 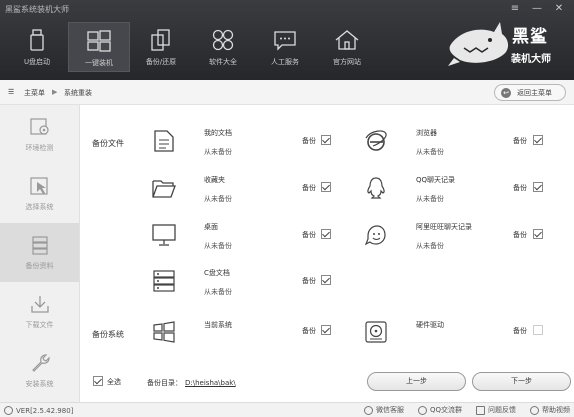 I want to click on nav-usb-boot: U盘启动, so click(x=37, y=47).